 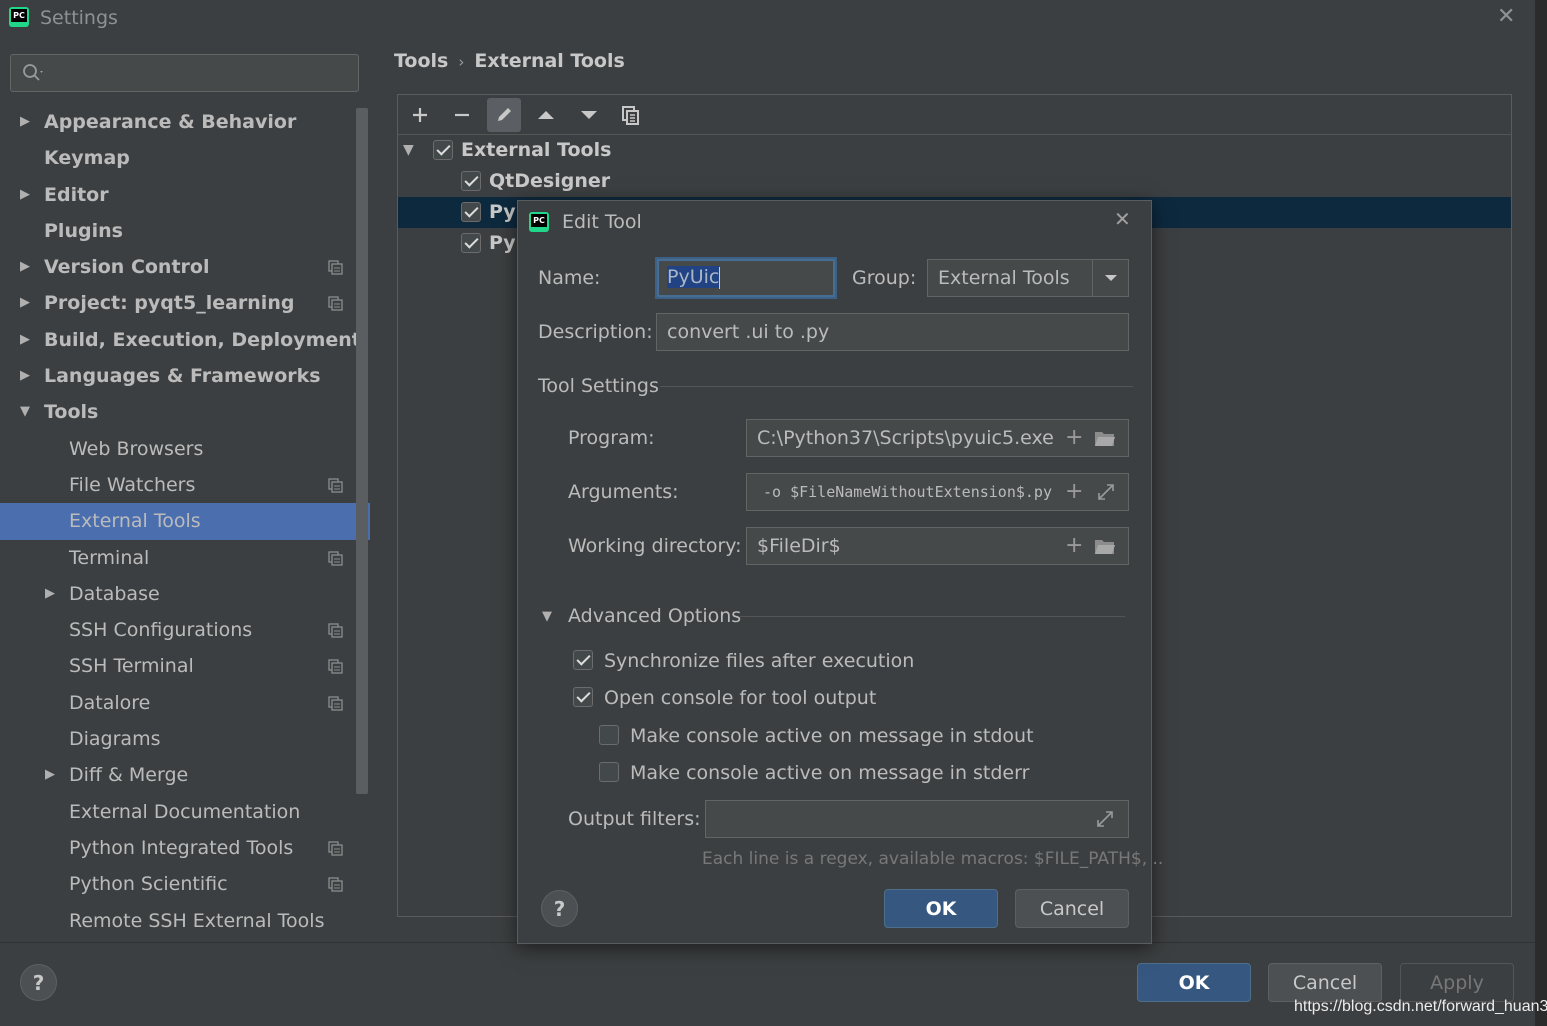 What do you see at coordinates (1457, 982) in the screenshot?
I see `apply-button: Apply` at bounding box center [1457, 982].